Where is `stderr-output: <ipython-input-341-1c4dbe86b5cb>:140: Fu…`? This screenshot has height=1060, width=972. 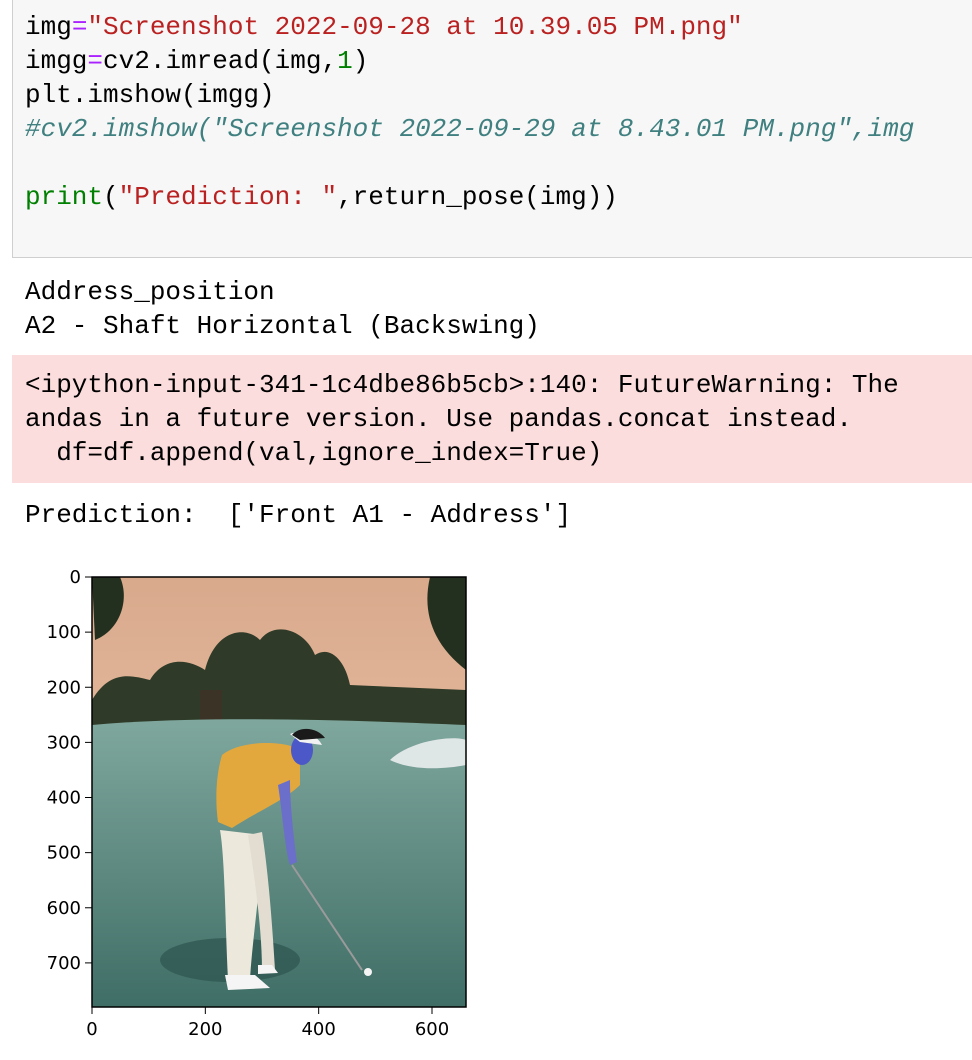 stderr-output: <ipython-input-341-1c4dbe86b5cb>:140: Fu… is located at coordinates (492, 419).